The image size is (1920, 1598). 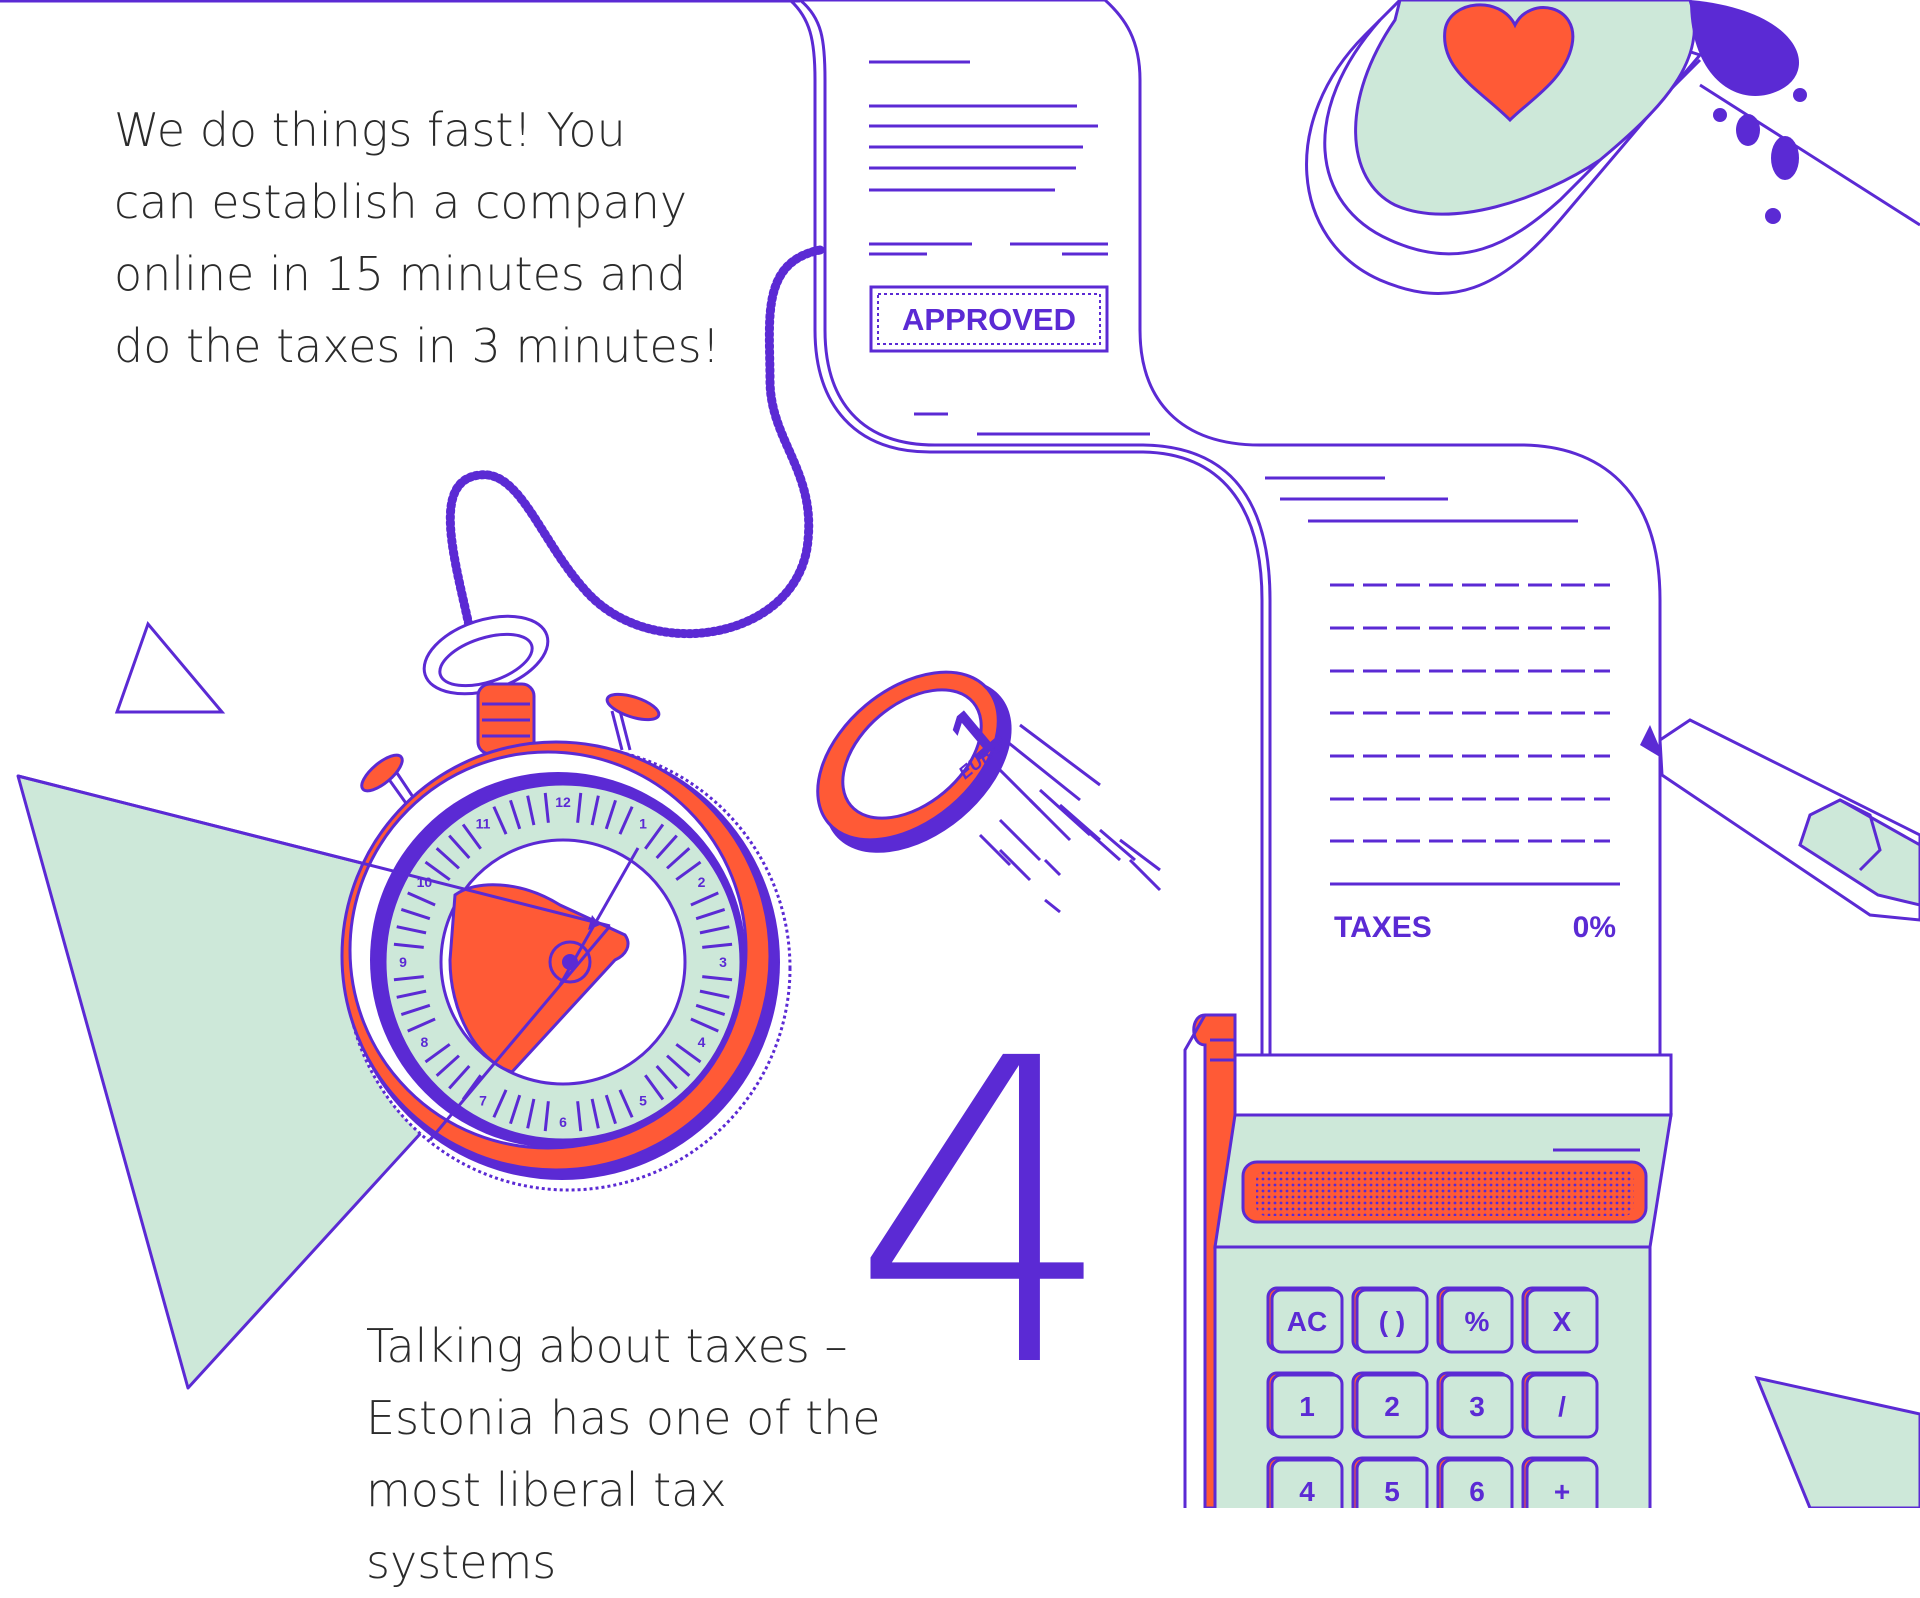 I want to click on calculator-key: 4, so click(x=1305, y=1482).